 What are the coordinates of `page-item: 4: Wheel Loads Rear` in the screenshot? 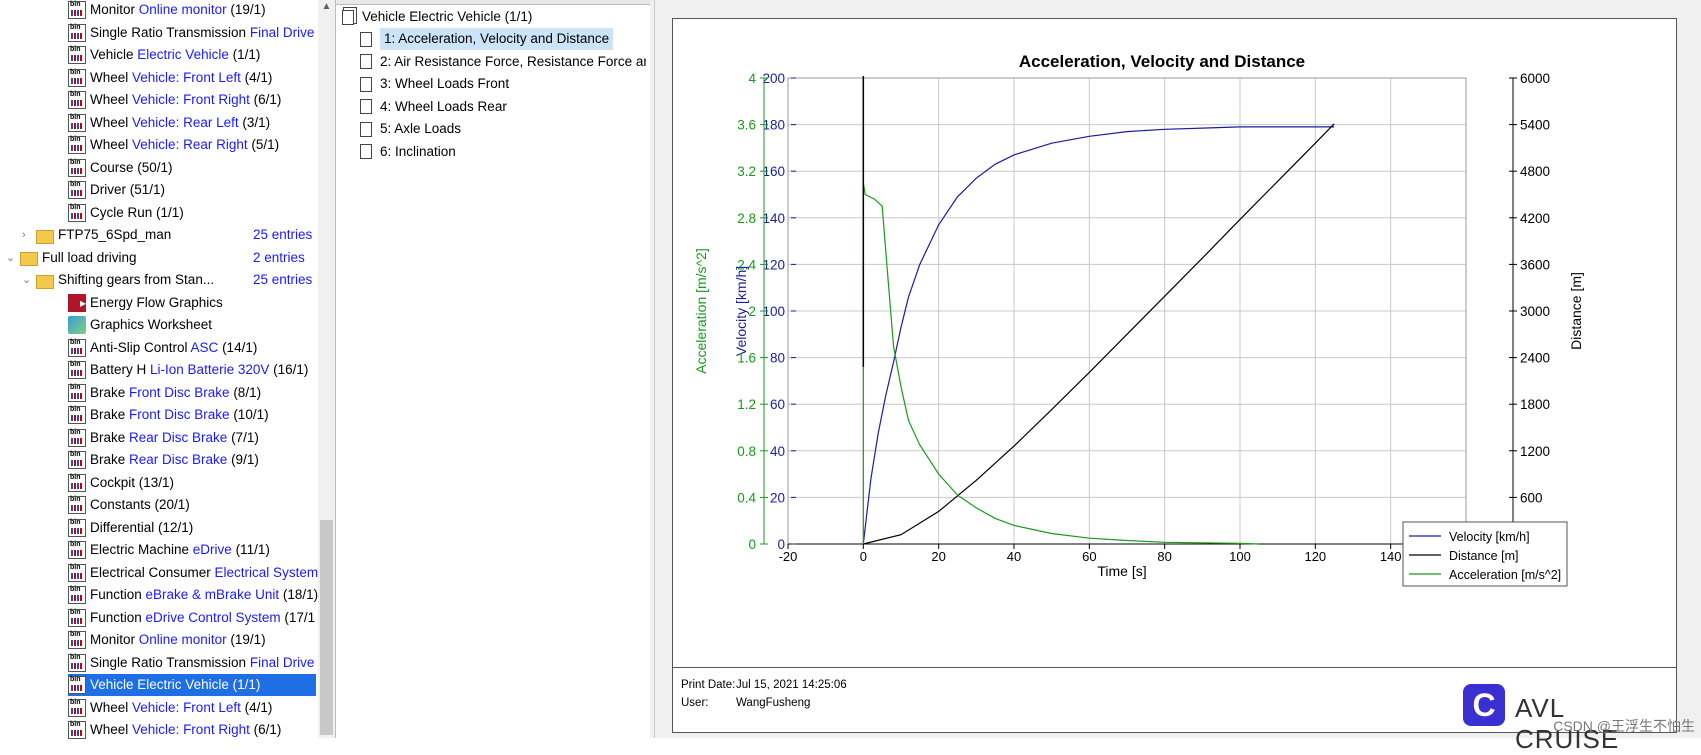 It's located at (503, 107).